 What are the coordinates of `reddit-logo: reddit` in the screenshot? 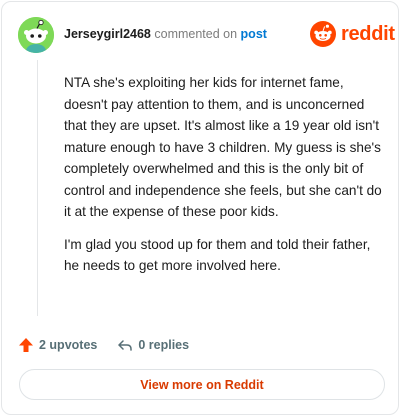 It's located at (352, 34).